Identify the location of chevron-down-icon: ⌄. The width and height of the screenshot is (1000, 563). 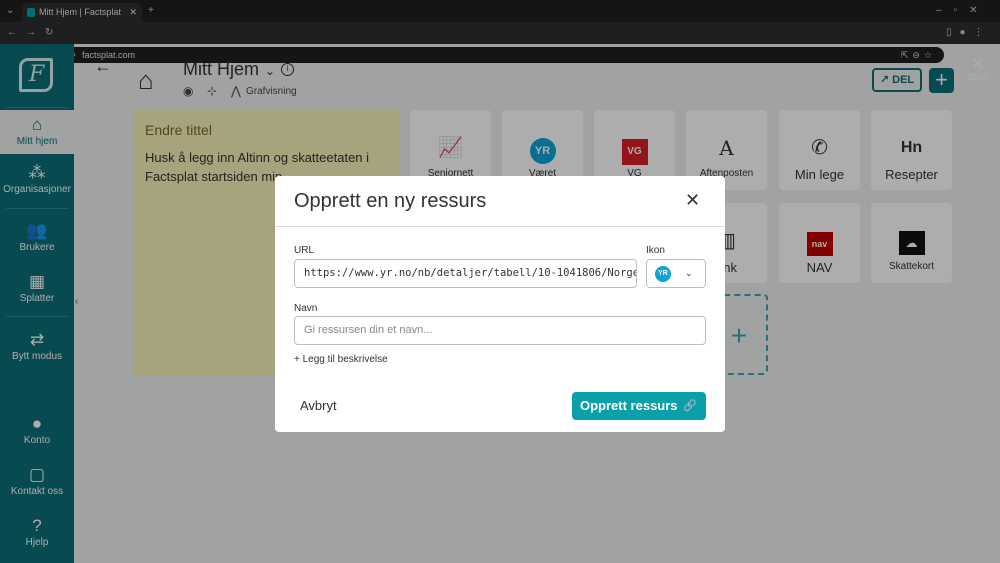
(689, 273).